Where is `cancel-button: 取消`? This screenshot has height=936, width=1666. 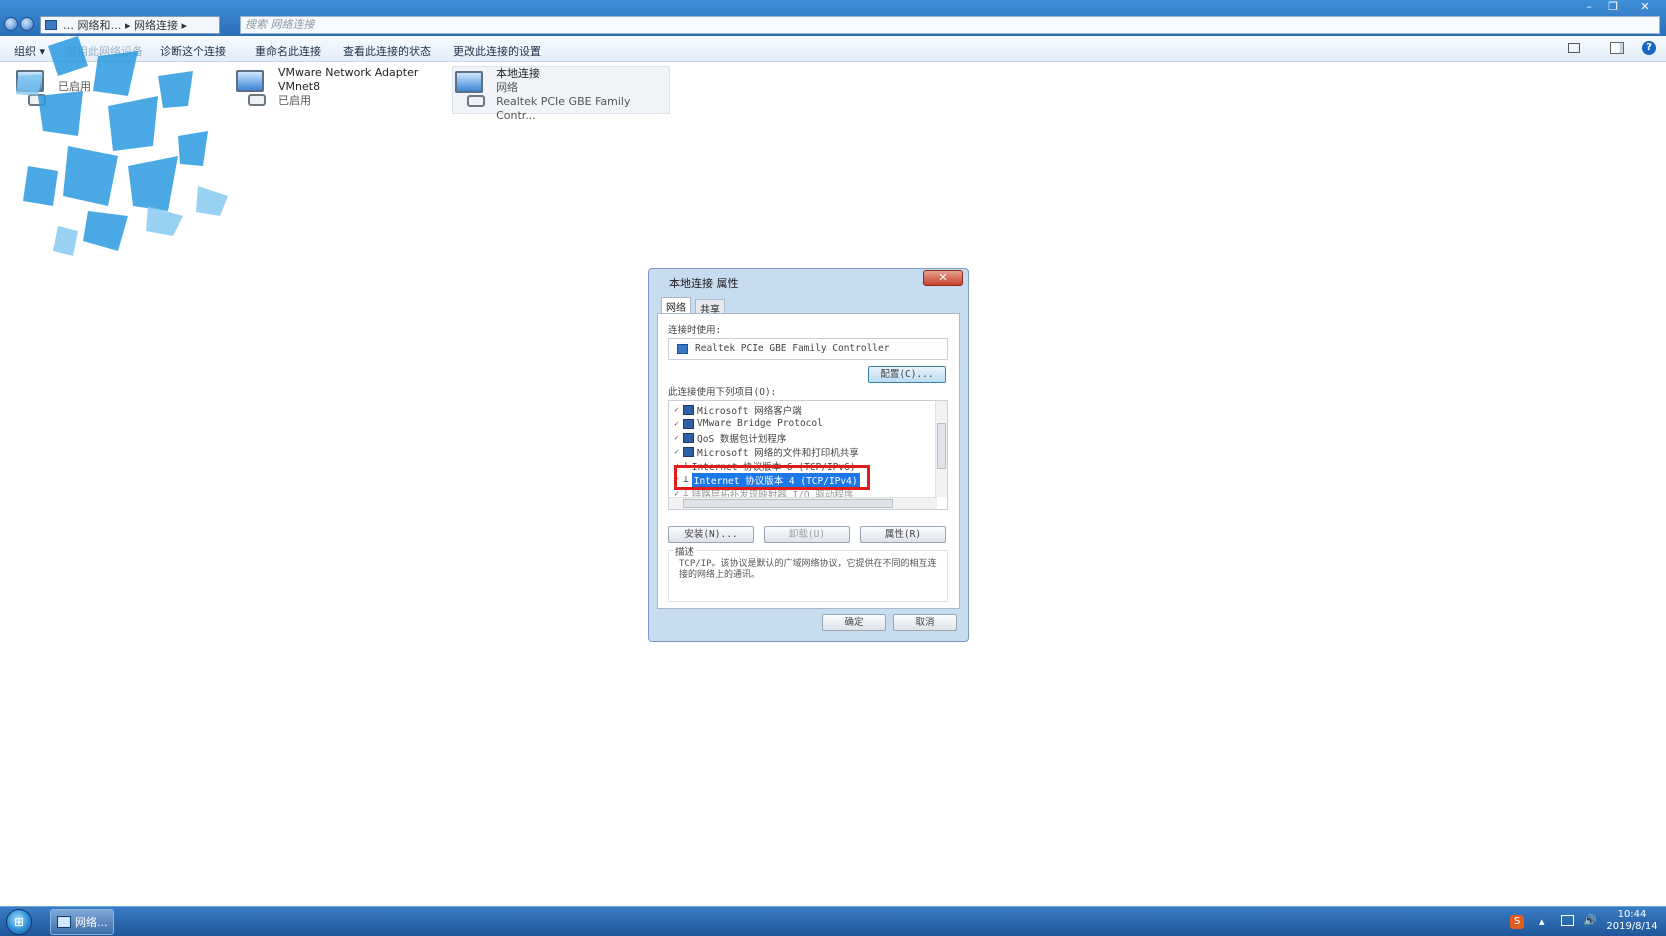 cancel-button: 取消 is located at coordinates (925, 622).